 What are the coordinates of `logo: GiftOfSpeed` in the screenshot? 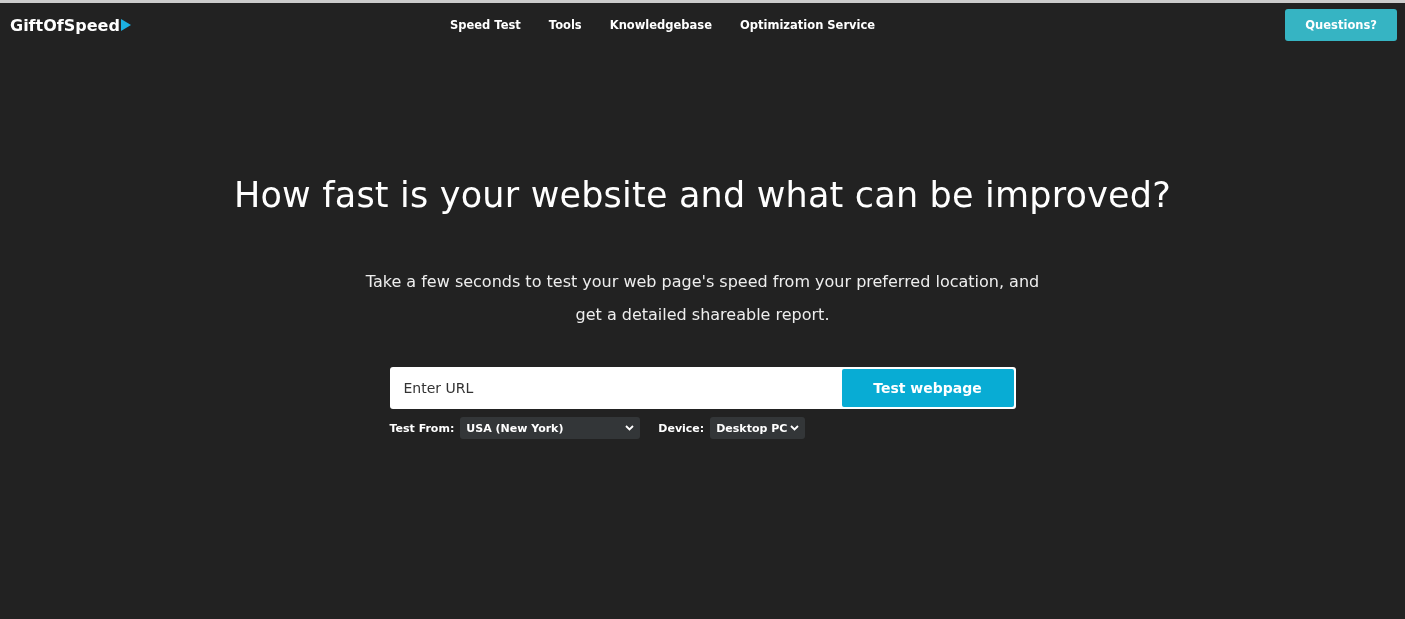 It's located at (65, 25).